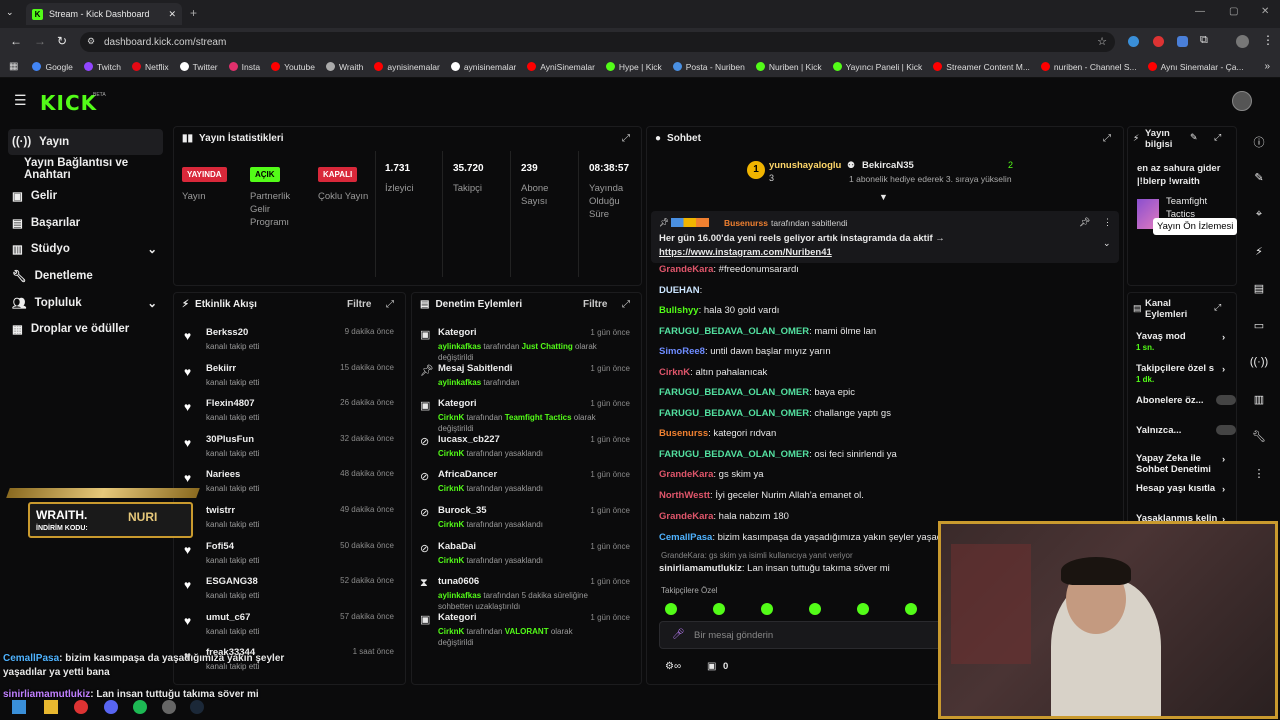 Image resolution: width=1280 pixels, height=720 pixels. What do you see at coordinates (1259, 439) in the screenshot?
I see `wrench-icon: 🔧︎` at bounding box center [1259, 439].